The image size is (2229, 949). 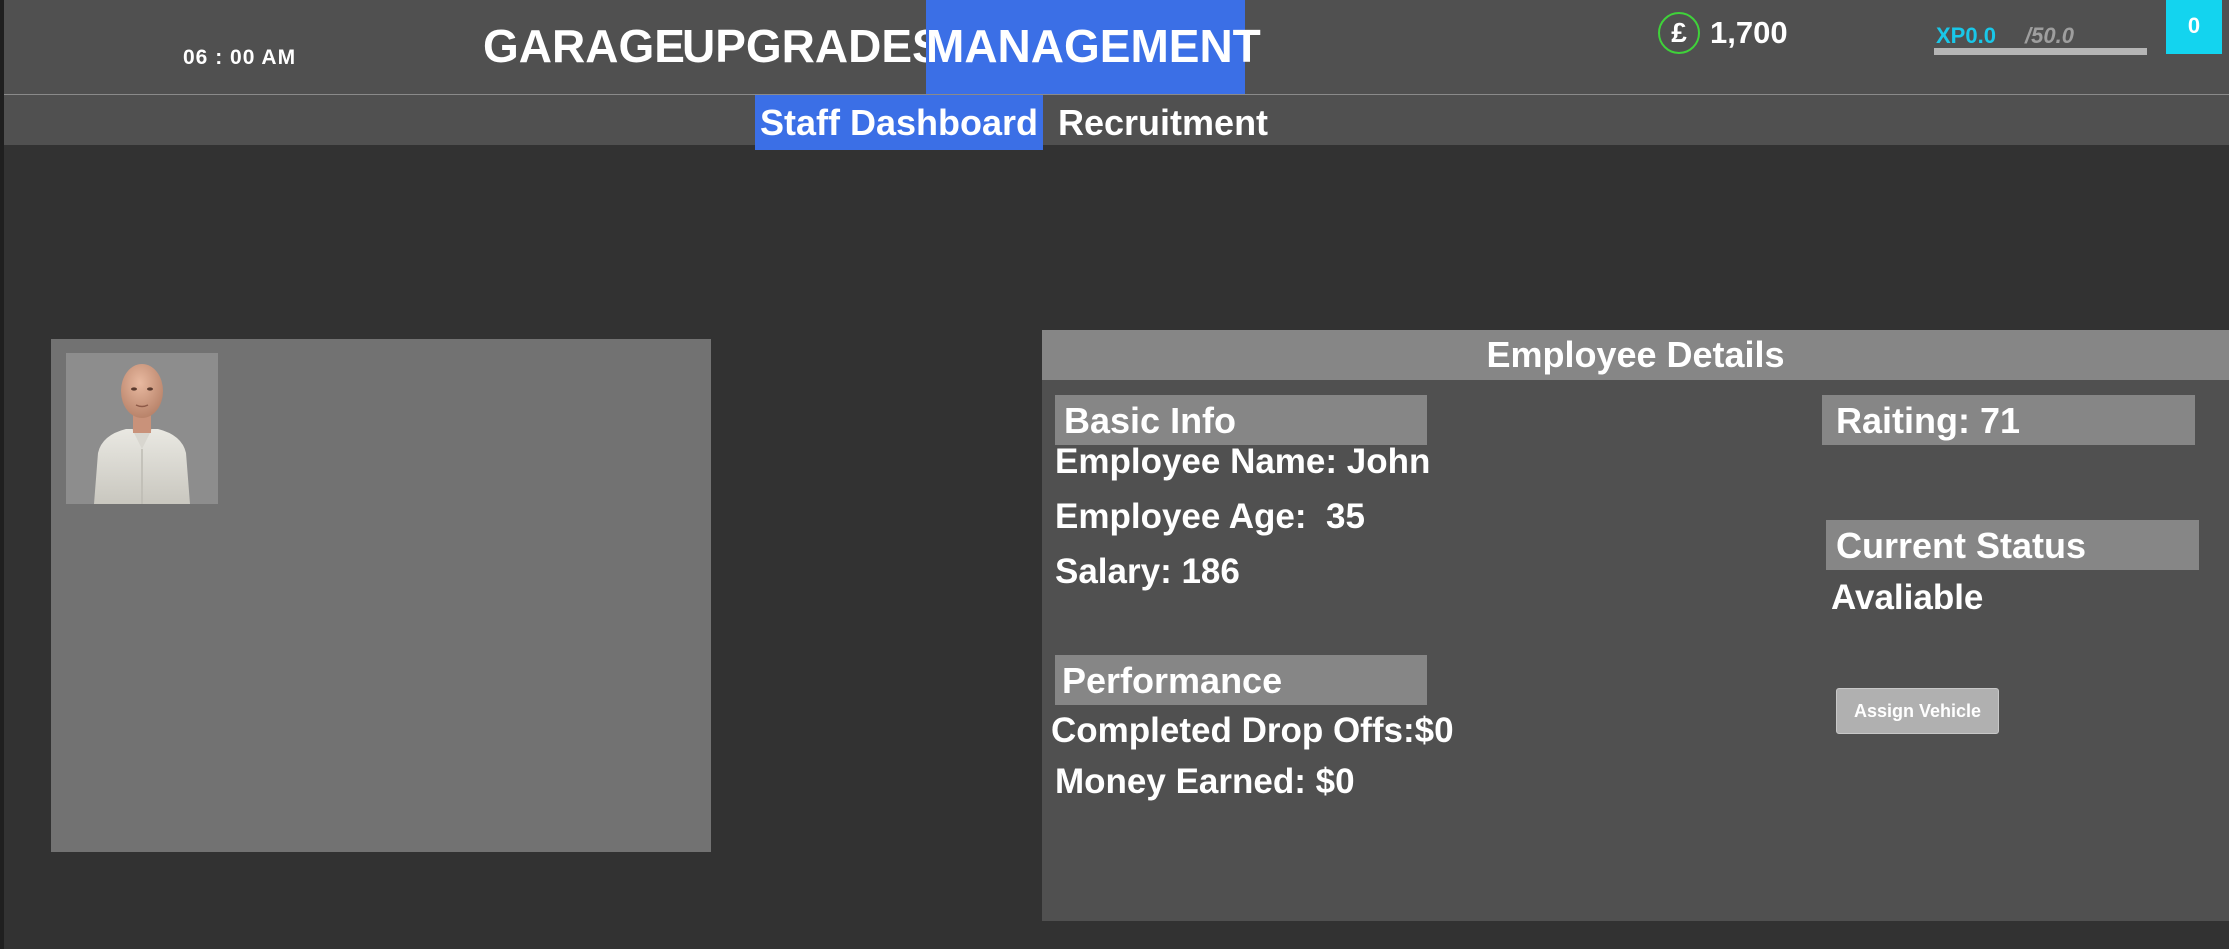 I want to click on employee-name: Employee Name: John, so click(x=1243, y=461).